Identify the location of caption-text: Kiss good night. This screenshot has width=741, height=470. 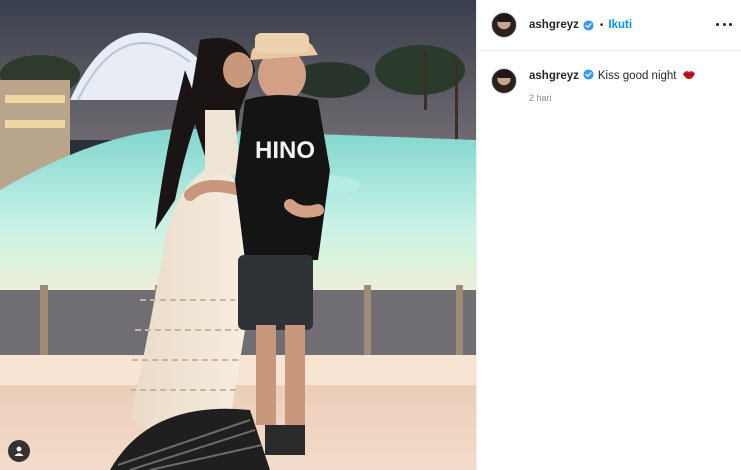
(637, 76).